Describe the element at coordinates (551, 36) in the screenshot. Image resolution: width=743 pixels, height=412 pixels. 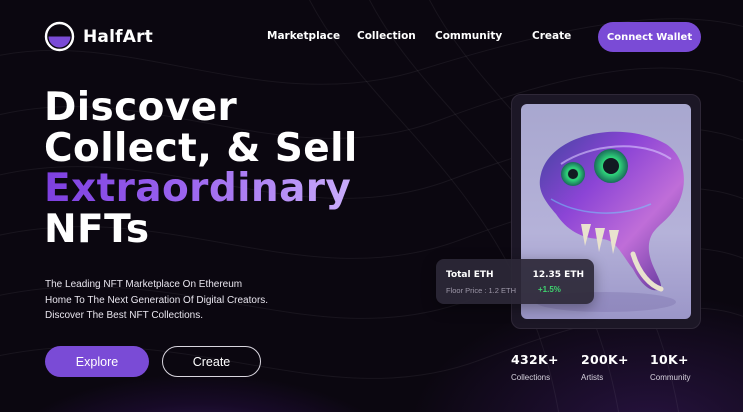
I see `nav-item-create: Create` at that location.